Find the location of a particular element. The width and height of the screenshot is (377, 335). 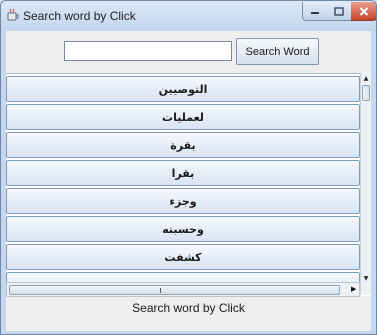

close-icon is located at coordinates (363, 11).